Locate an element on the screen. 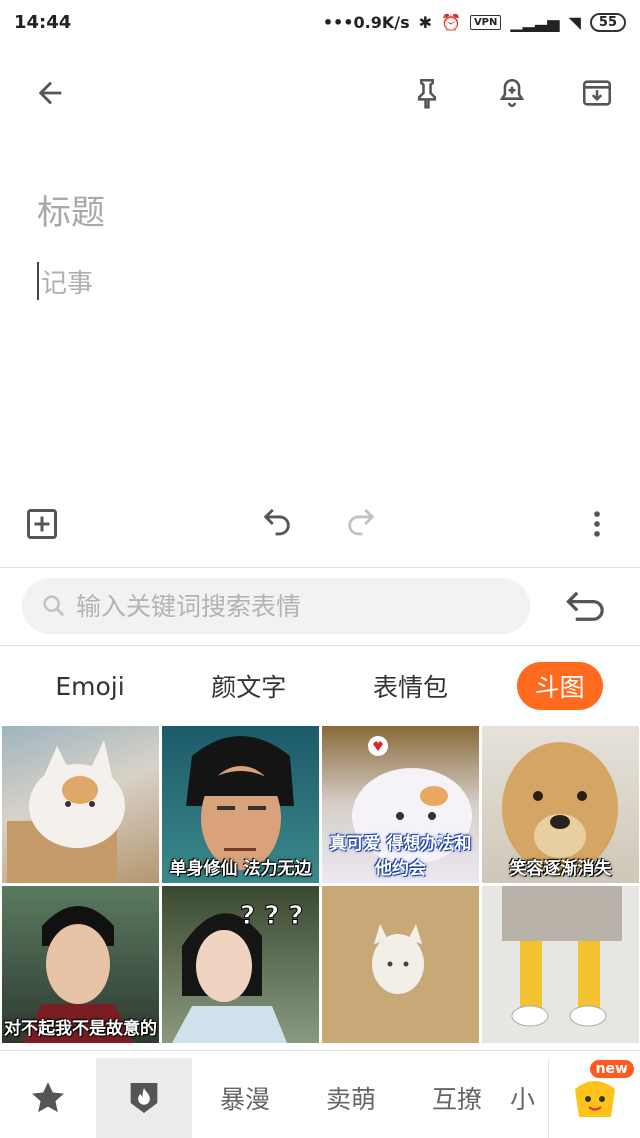 This screenshot has height=1138, width=640. undo-button is located at coordinates (277, 524).